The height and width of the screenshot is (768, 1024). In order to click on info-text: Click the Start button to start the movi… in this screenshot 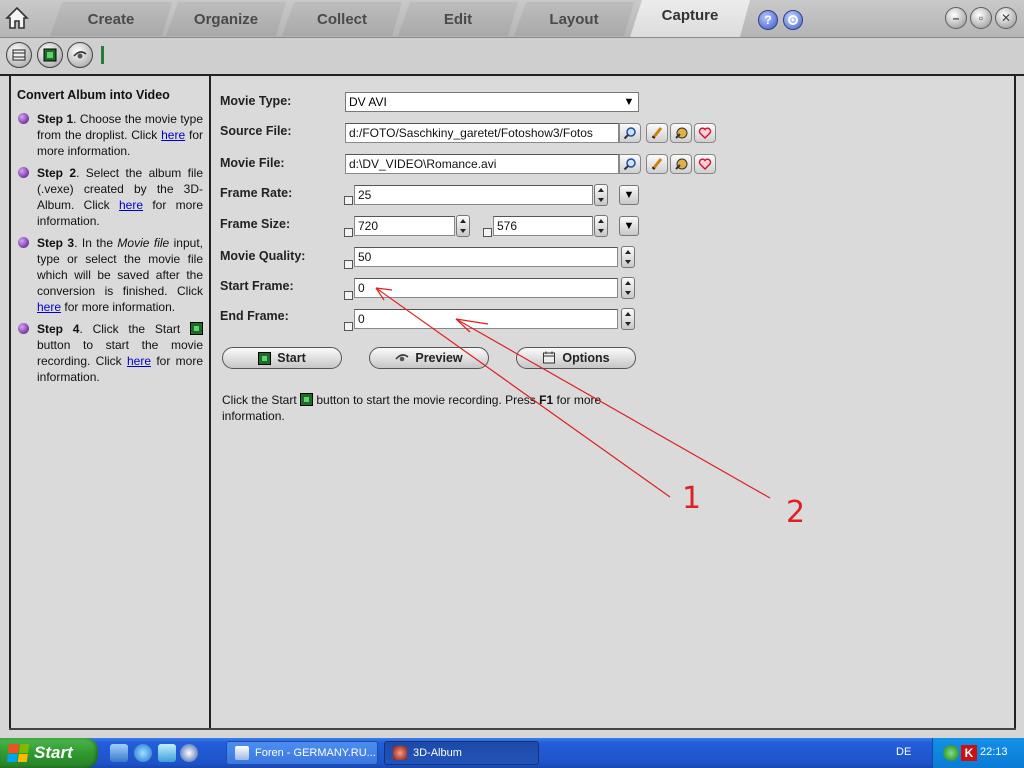, I will do `click(412, 408)`.